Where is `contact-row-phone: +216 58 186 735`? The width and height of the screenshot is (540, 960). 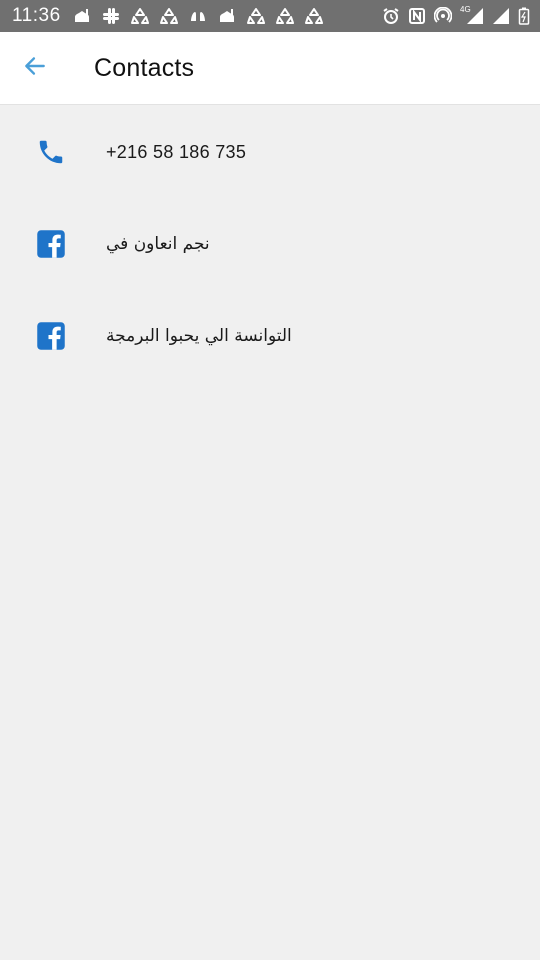
contact-row-phone: +216 58 186 735 is located at coordinates (270, 152).